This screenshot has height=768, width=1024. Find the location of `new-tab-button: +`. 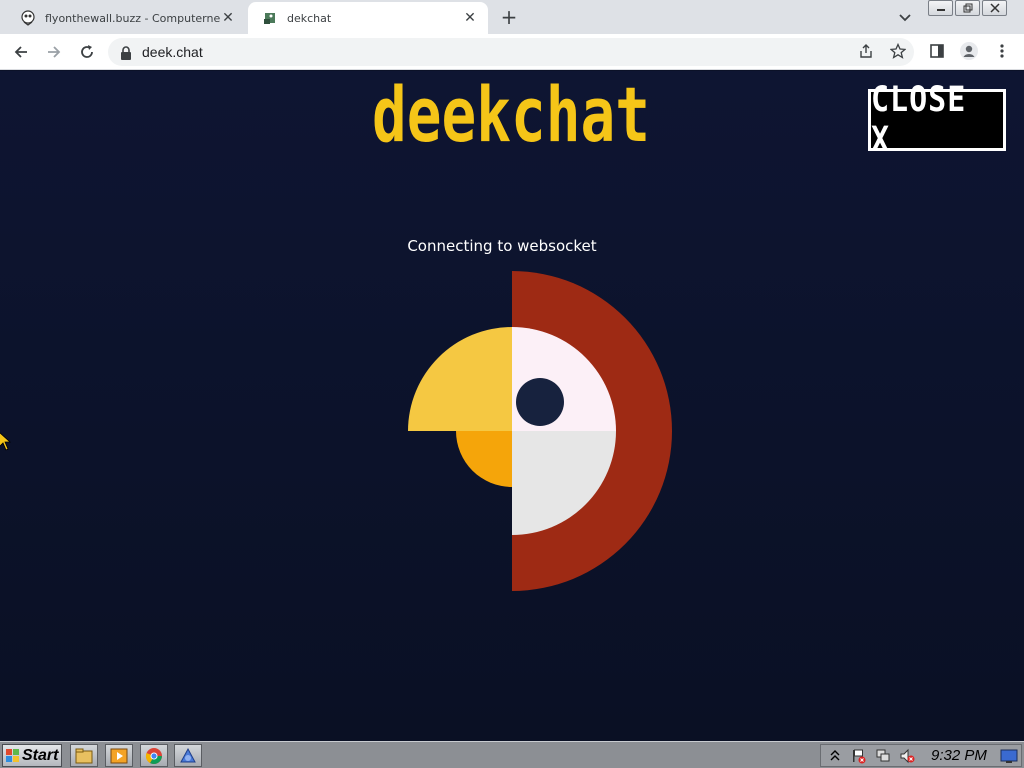

new-tab-button: + is located at coordinates (509, 18).